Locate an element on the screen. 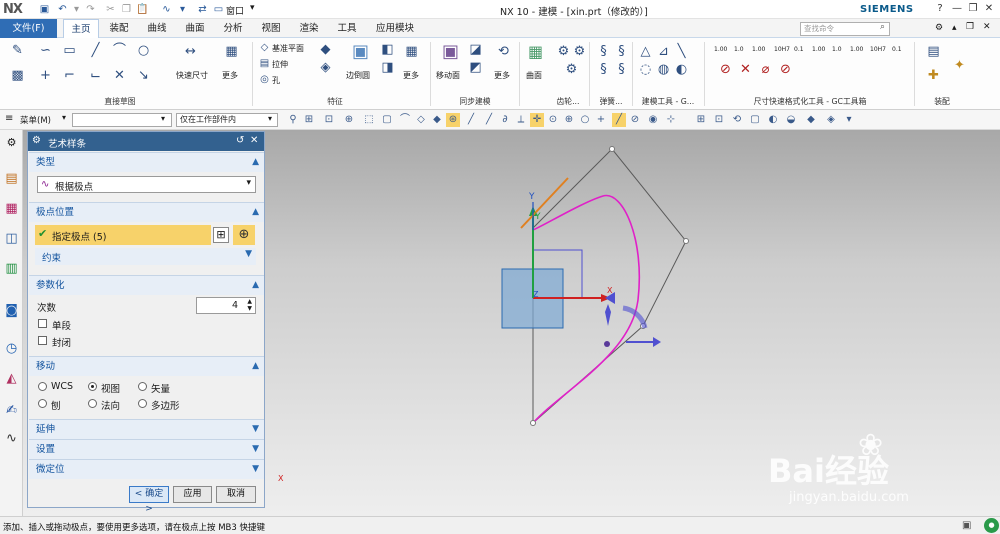 This screenshot has height=534, width=1000. extrude-label: 拉伸 is located at coordinates (280, 64).